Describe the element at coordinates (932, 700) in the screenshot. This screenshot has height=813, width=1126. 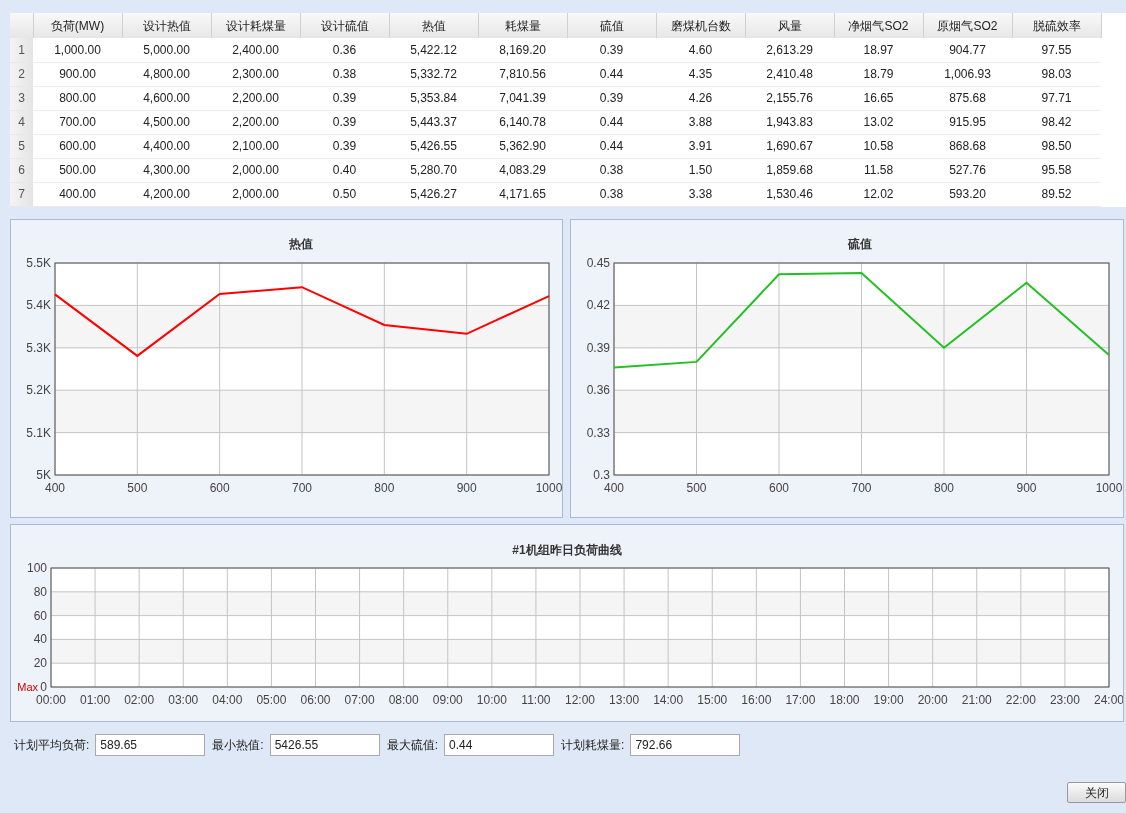
I see `x-tick-label: 20:00` at that location.